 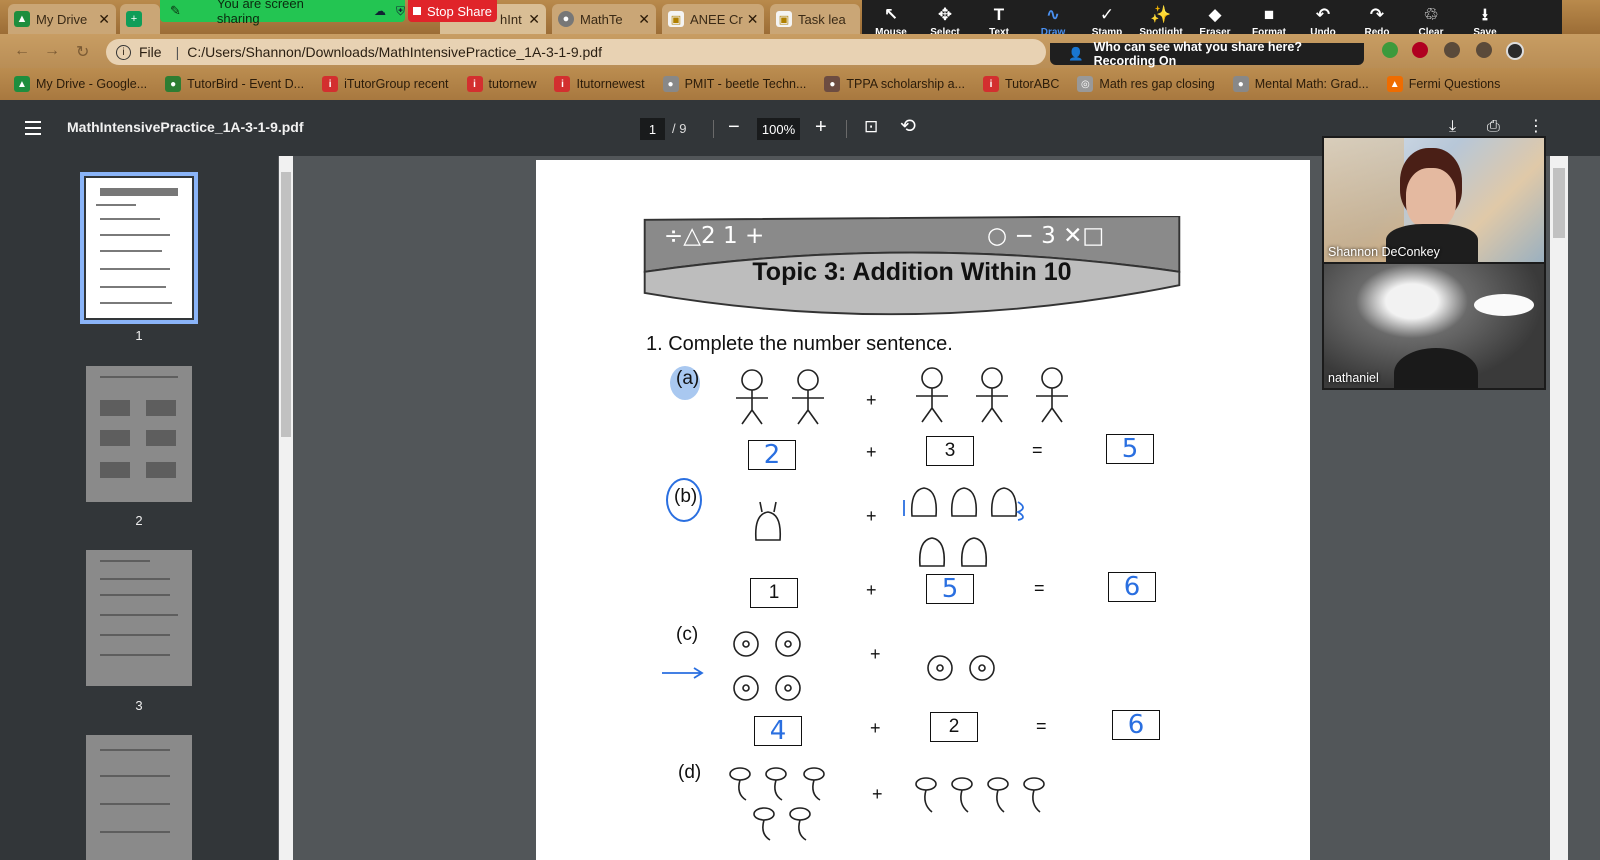 I want to click on zoom-out-button: −, so click(x=734, y=127).